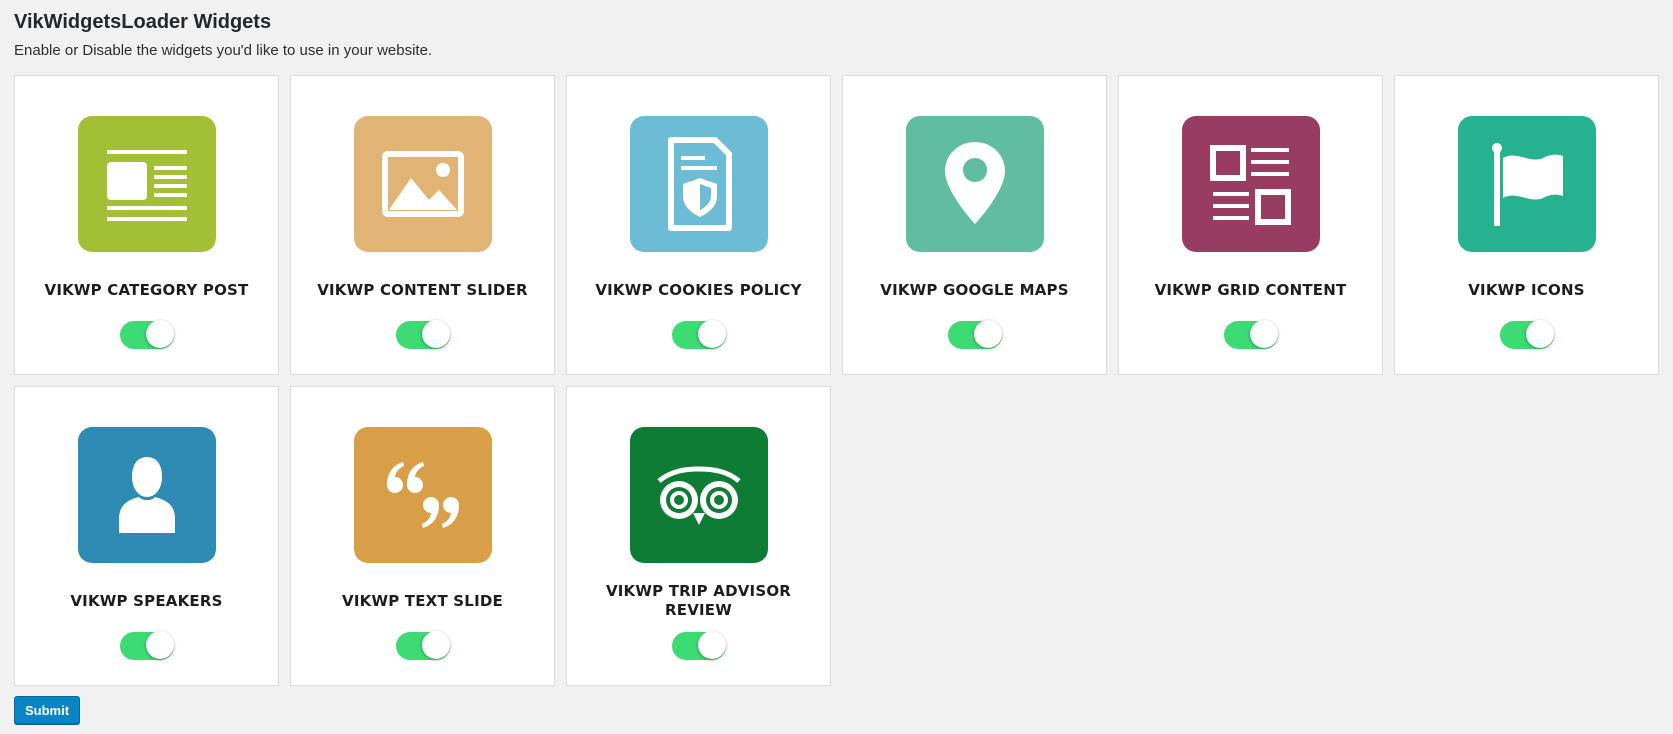  Describe the element at coordinates (698, 600) in the screenshot. I see `widget-title: VIKWP TRIP ADVISOR REVIEW` at that location.